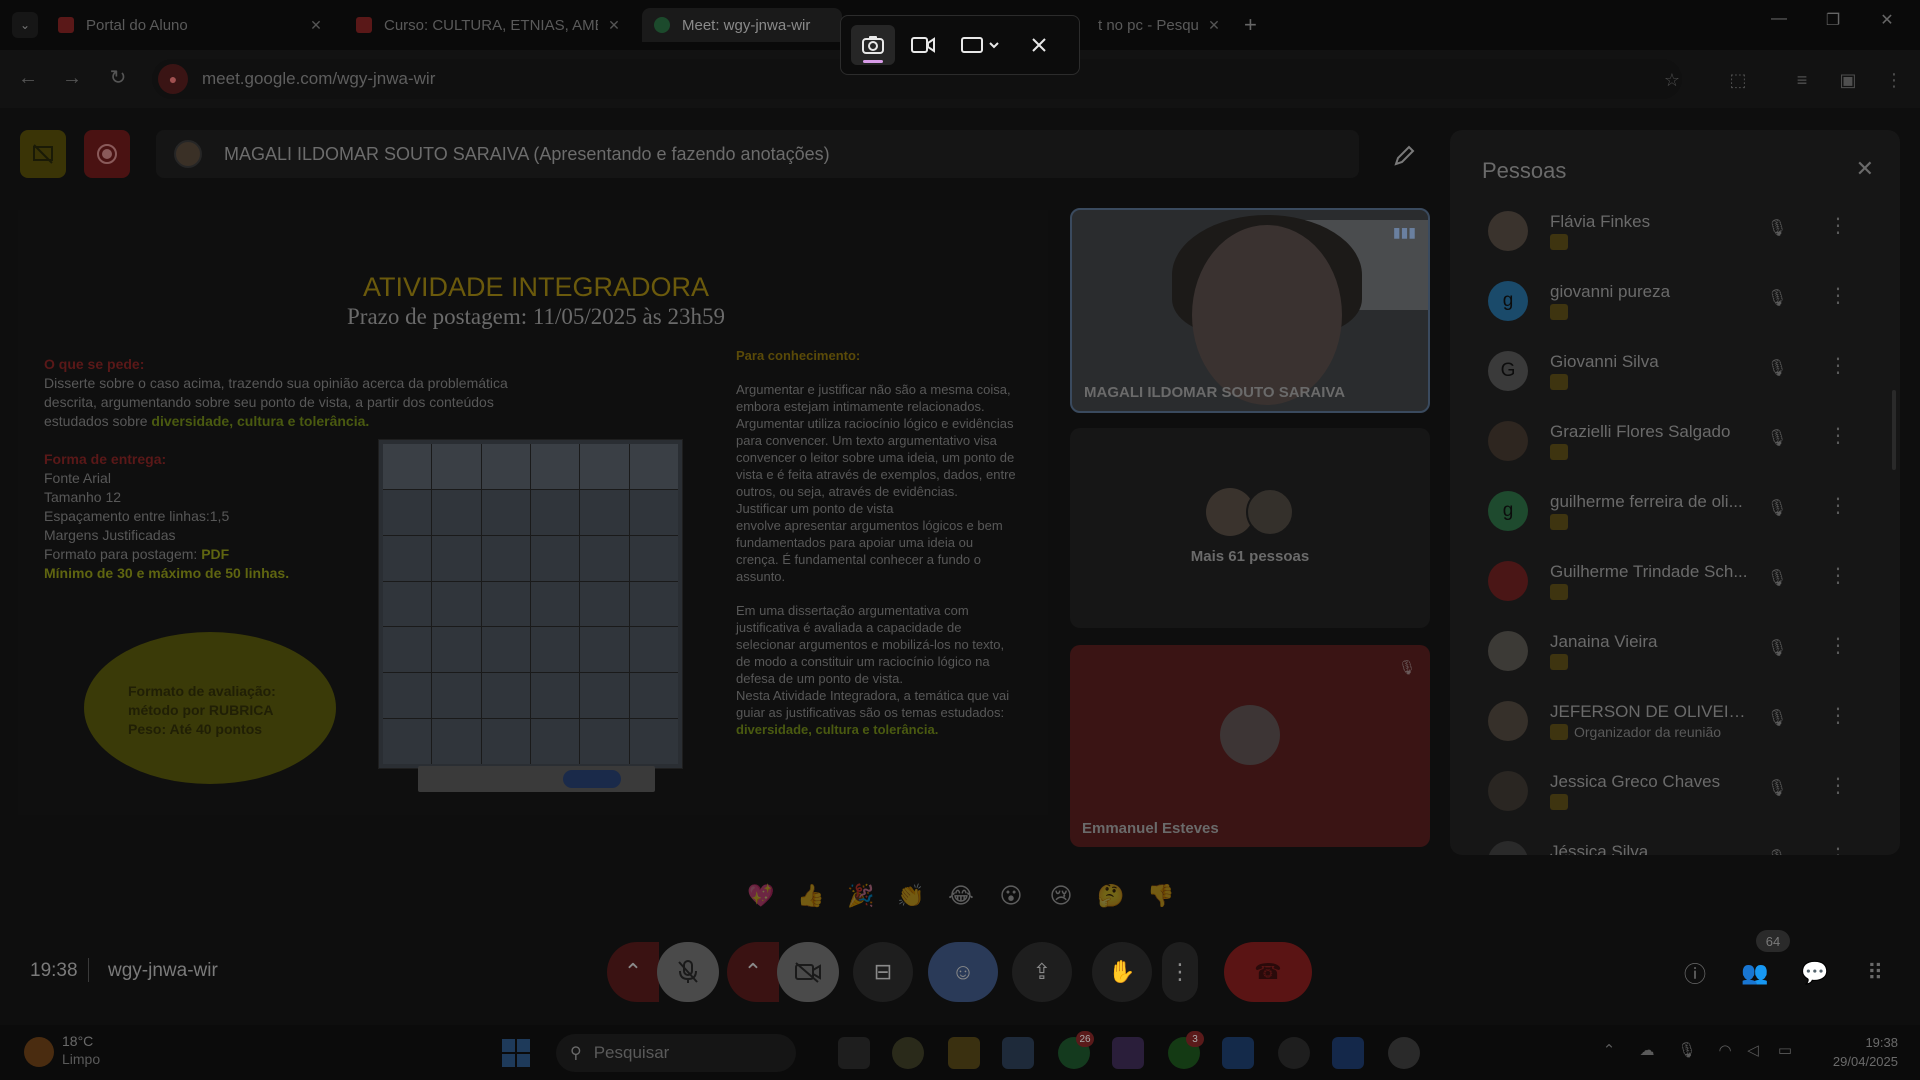 This screenshot has width=1920, height=1080. What do you see at coordinates (1785, 1052) in the screenshot?
I see `battery-icon: ▭` at bounding box center [1785, 1052].